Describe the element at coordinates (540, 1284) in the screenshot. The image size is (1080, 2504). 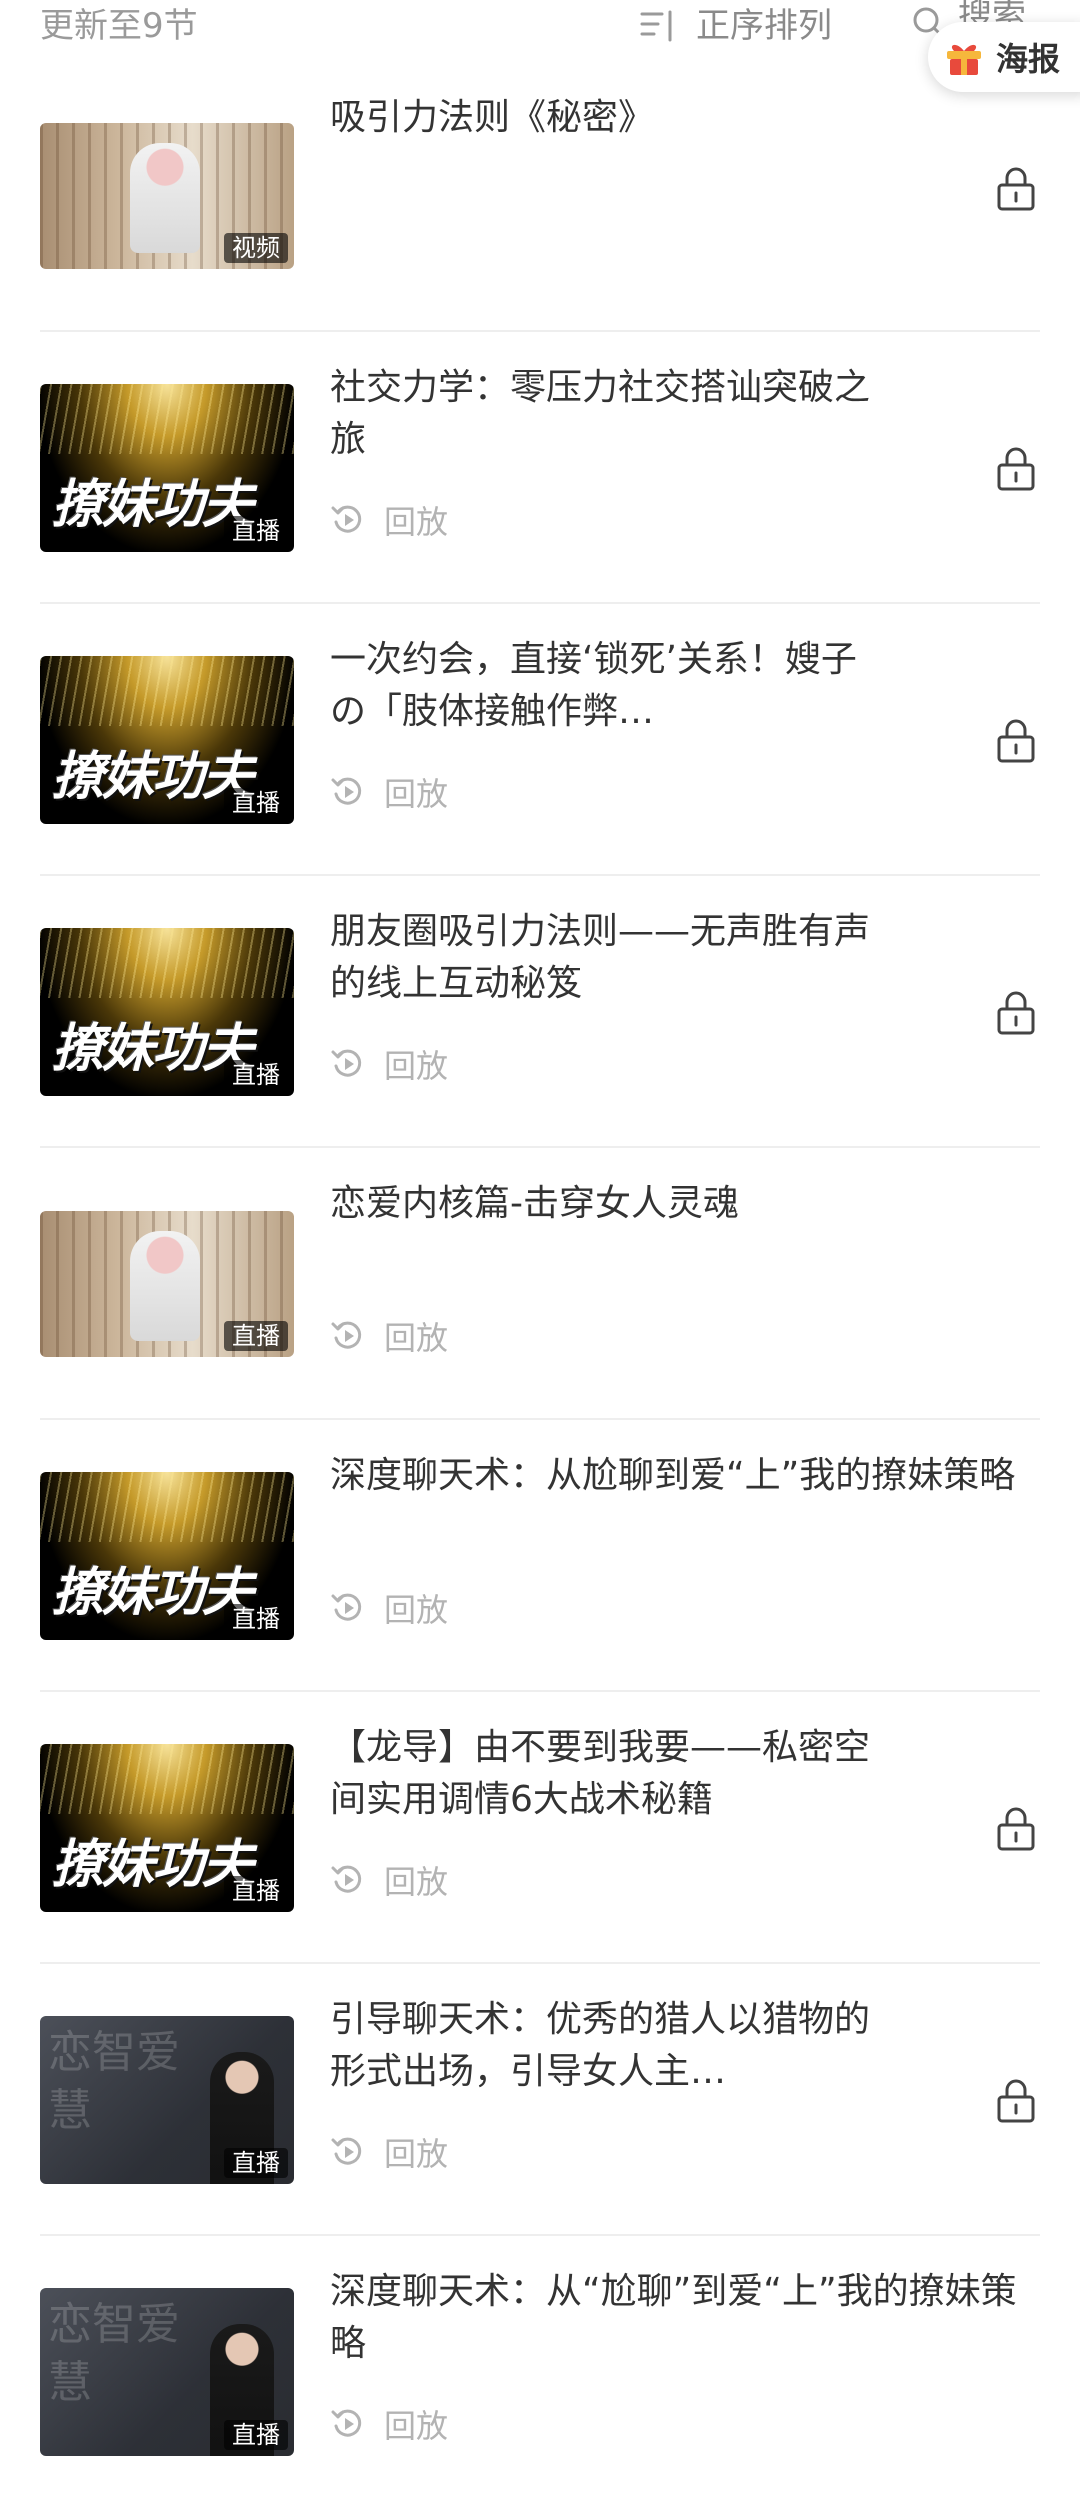
I see `lesson-item: 直播 恋爱内核篇-击穿女人灵魂回放` at that location.